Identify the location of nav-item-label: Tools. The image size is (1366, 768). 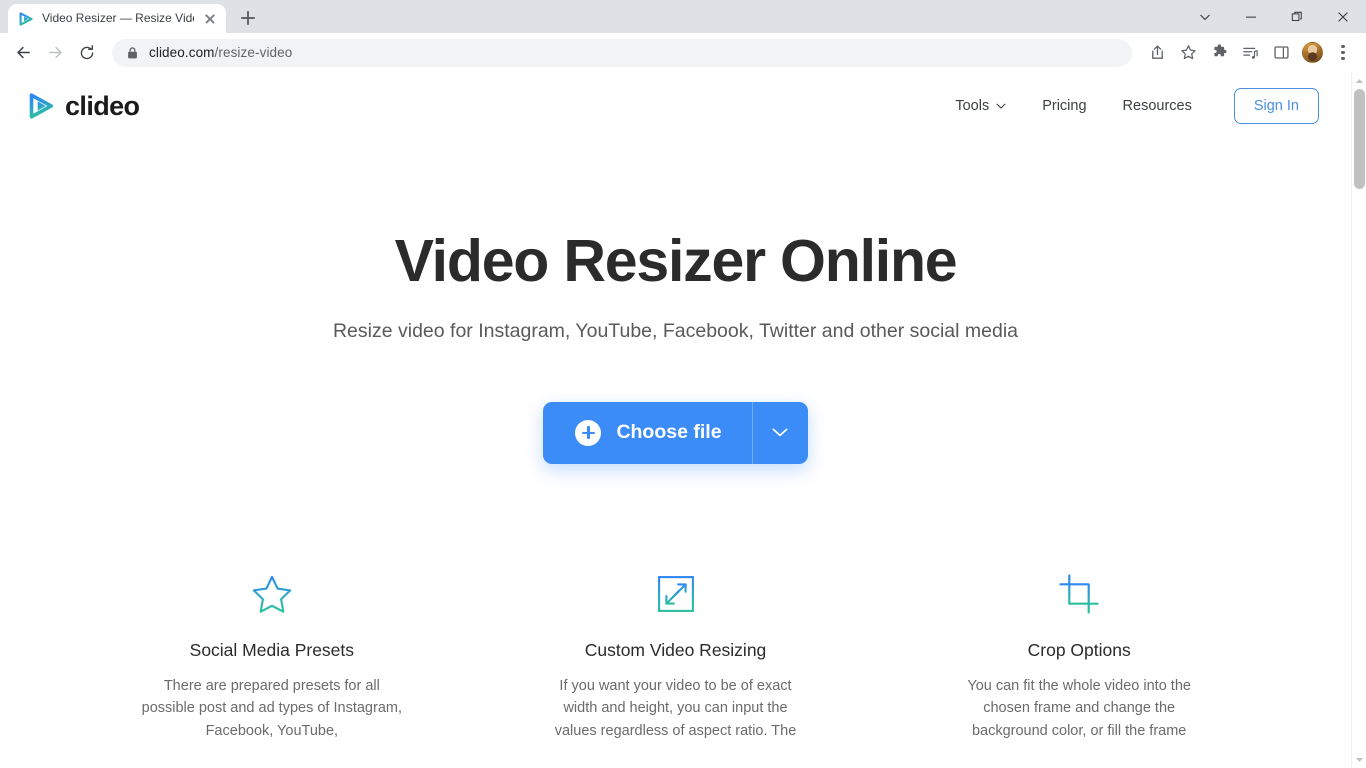
(972, 106).